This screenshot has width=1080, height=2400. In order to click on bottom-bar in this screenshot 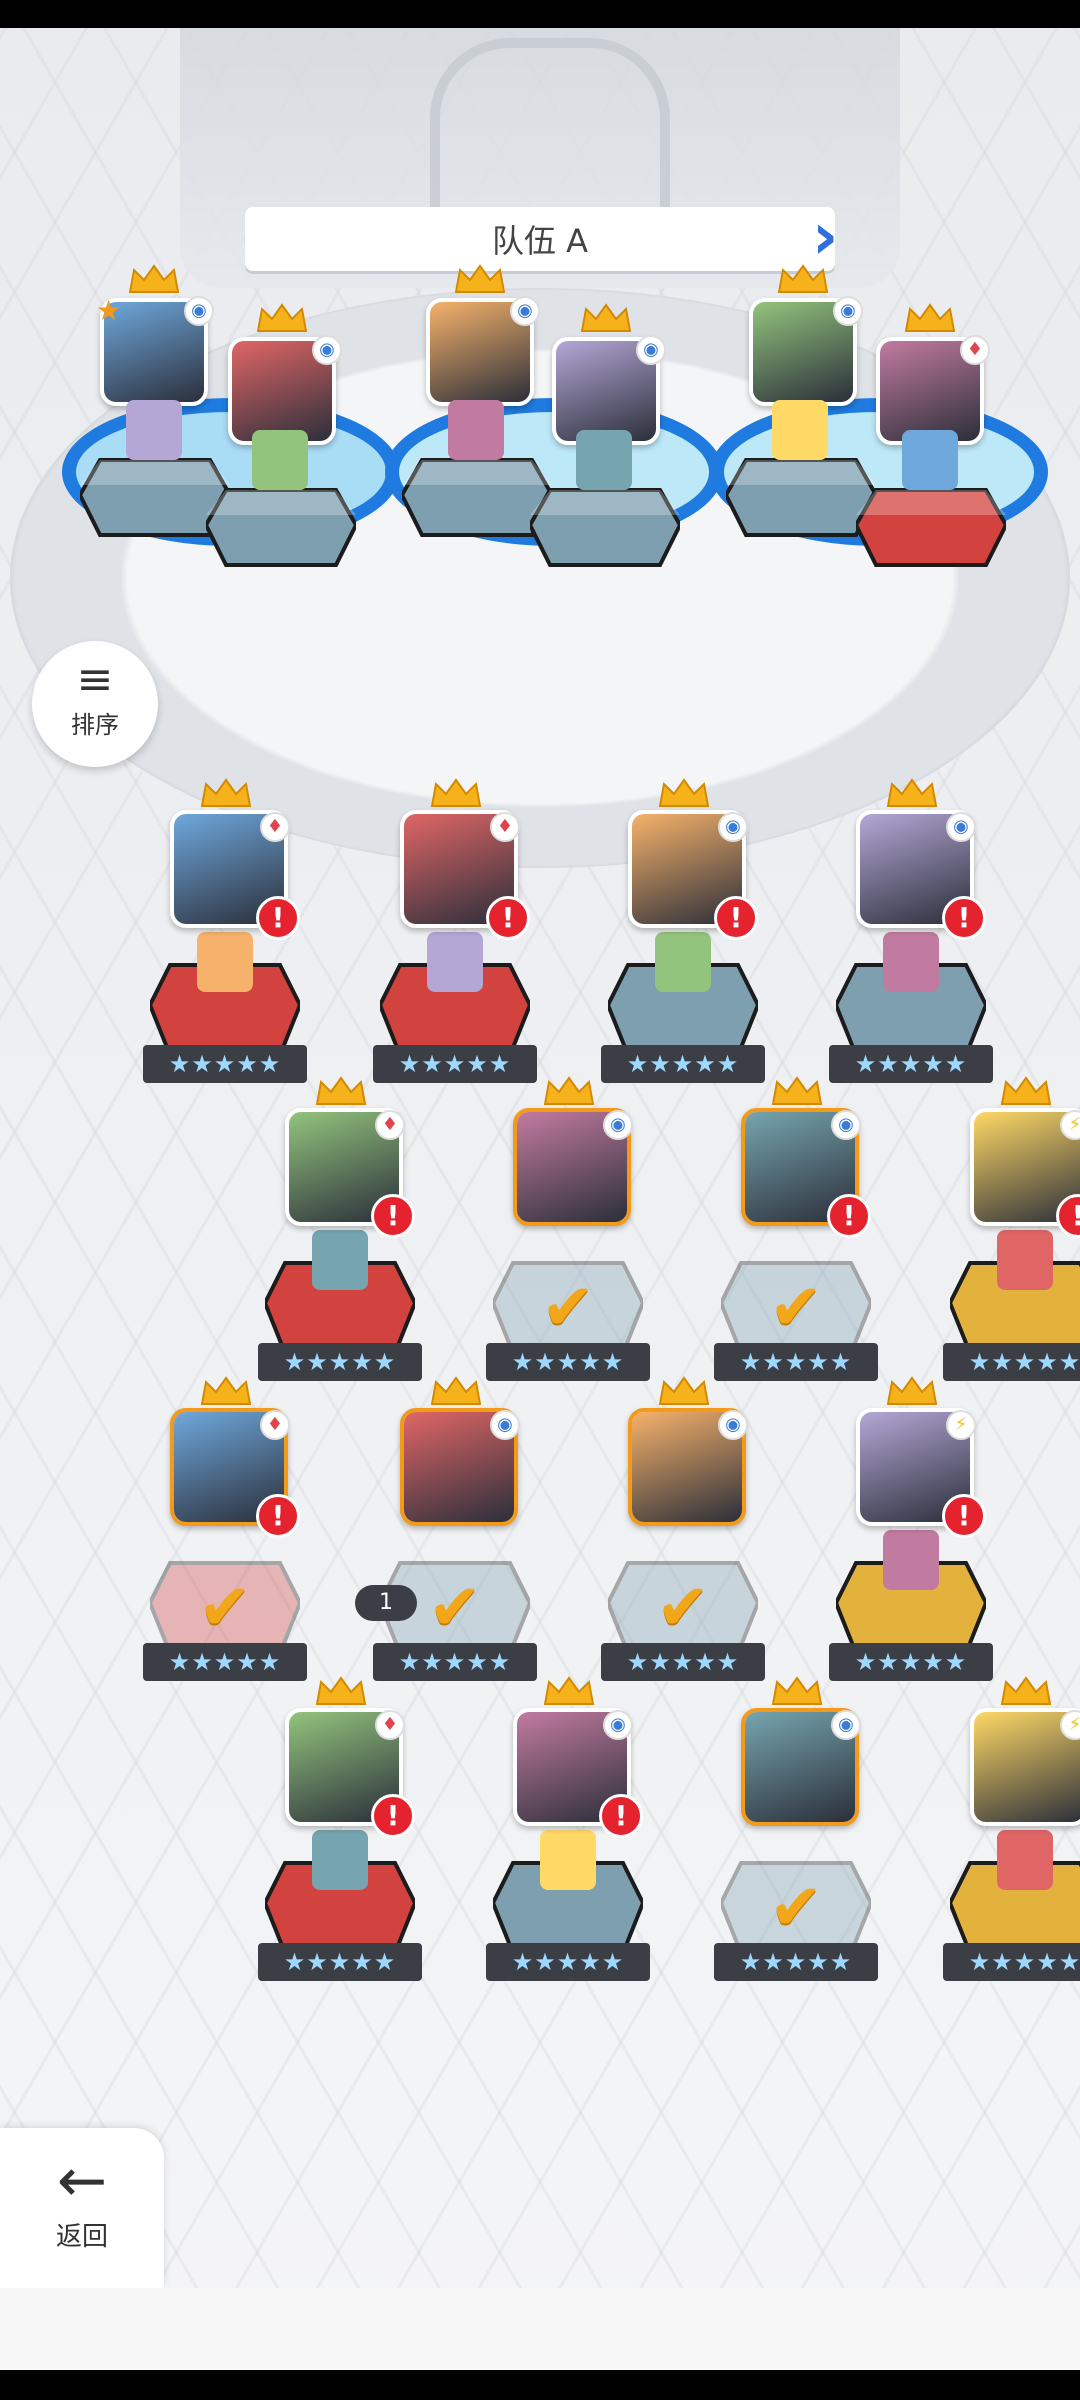, I will do `click(540, 2329)`.